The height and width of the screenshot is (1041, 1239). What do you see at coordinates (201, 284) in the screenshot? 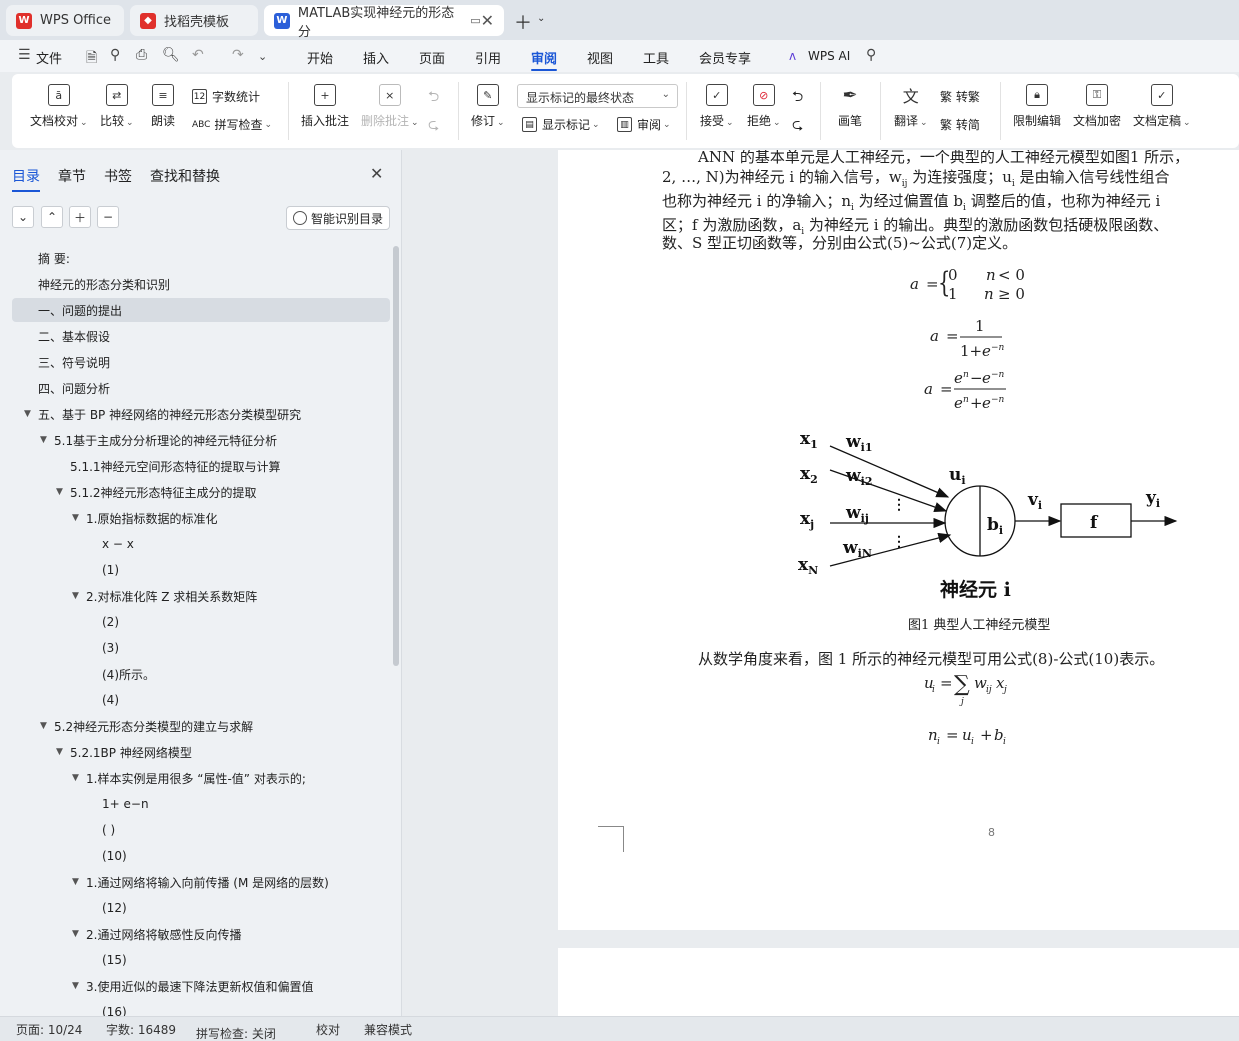
I see `toc-item: 神经元的形态分类和识别` at bounding box center [201, 284].